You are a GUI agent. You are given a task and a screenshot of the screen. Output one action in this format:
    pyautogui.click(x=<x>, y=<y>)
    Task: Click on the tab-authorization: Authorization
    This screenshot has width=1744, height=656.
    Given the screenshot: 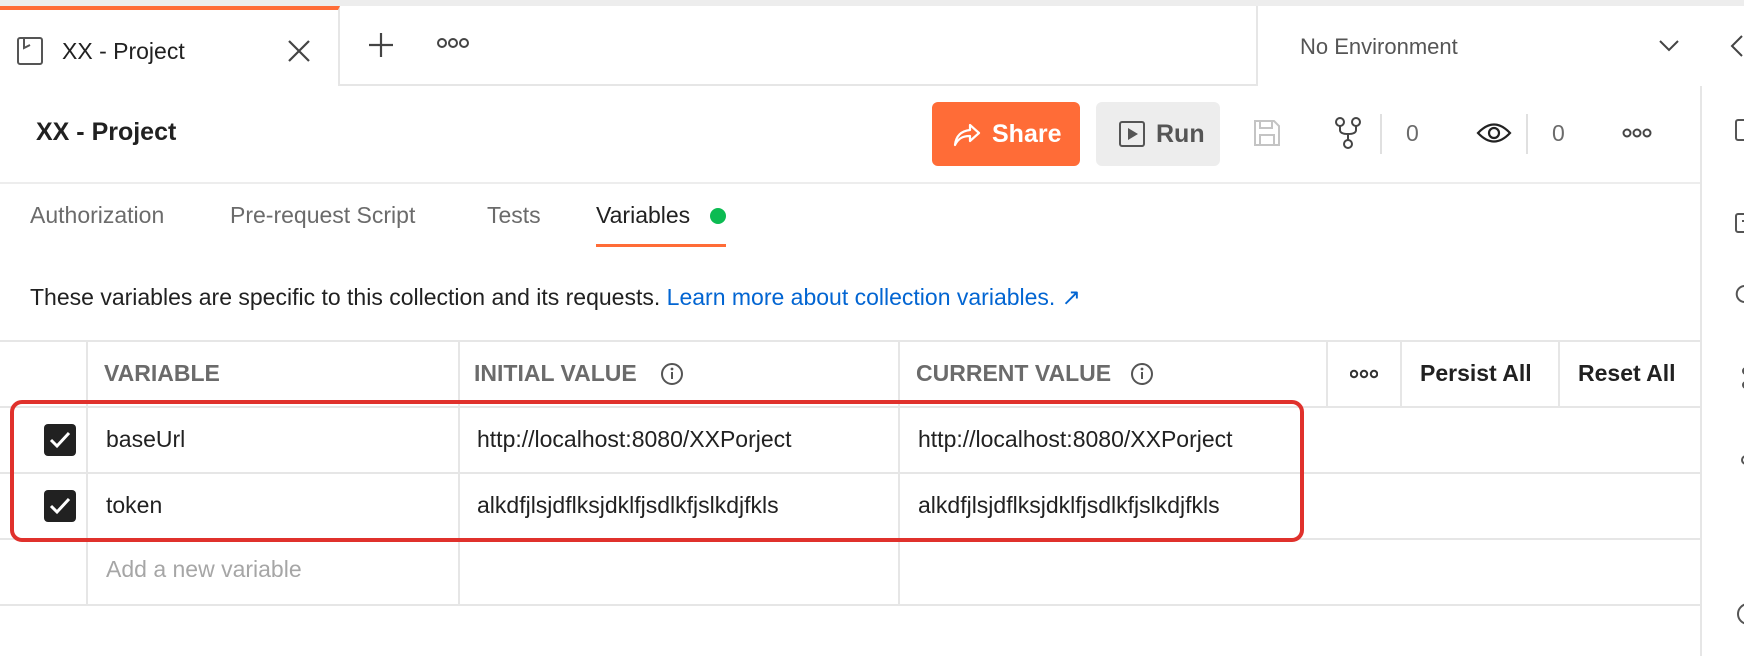 What is the action you would take?
    pyautogui.click(x=97, y=215)
    